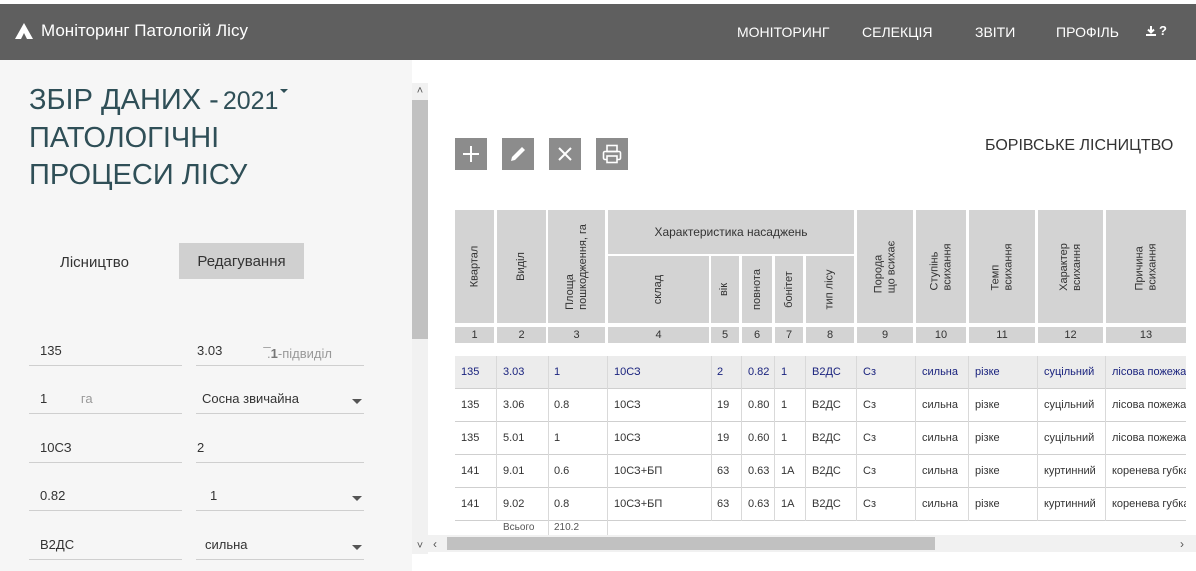 This screenshot has height=571, width=1196. I want to click on table-cell: куртинний, so click(1072, 471).